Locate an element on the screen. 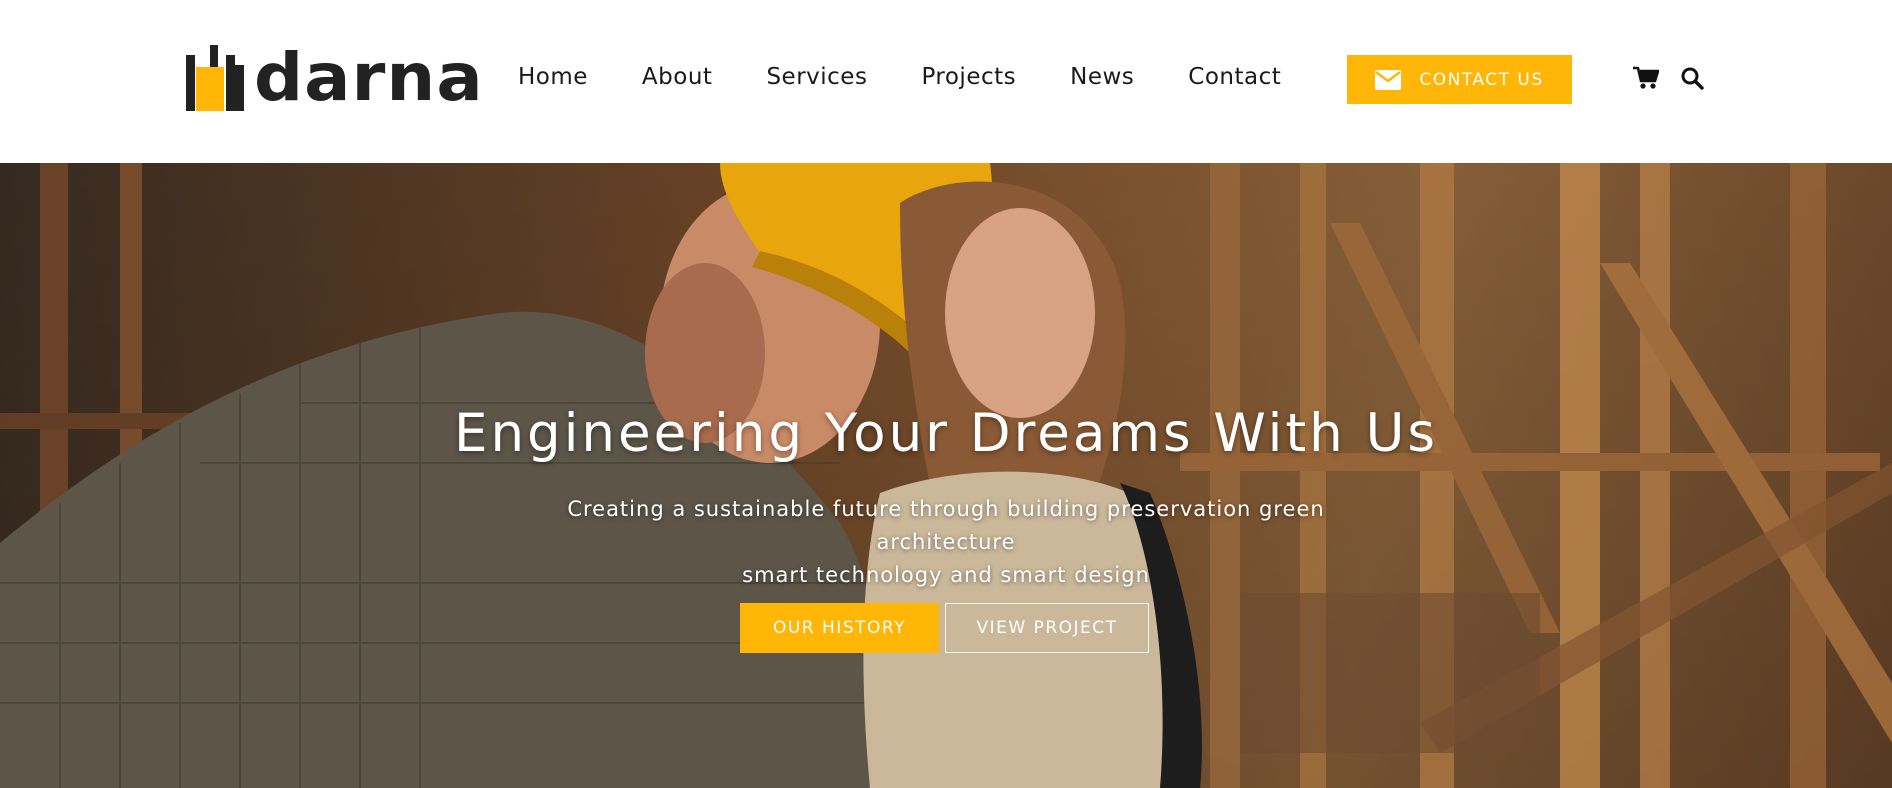  nav-item-news: News is located at coordinates (1102, 77).